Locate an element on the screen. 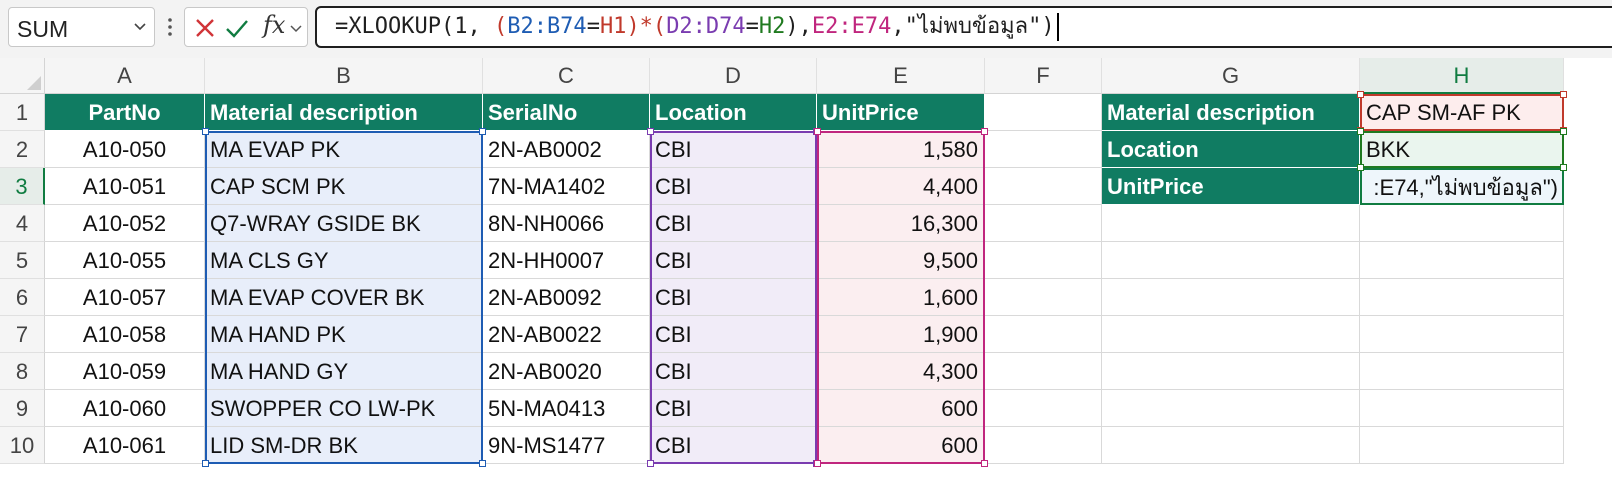  table-cell: 2N-AB0022 is located at coordinates (566, 334).